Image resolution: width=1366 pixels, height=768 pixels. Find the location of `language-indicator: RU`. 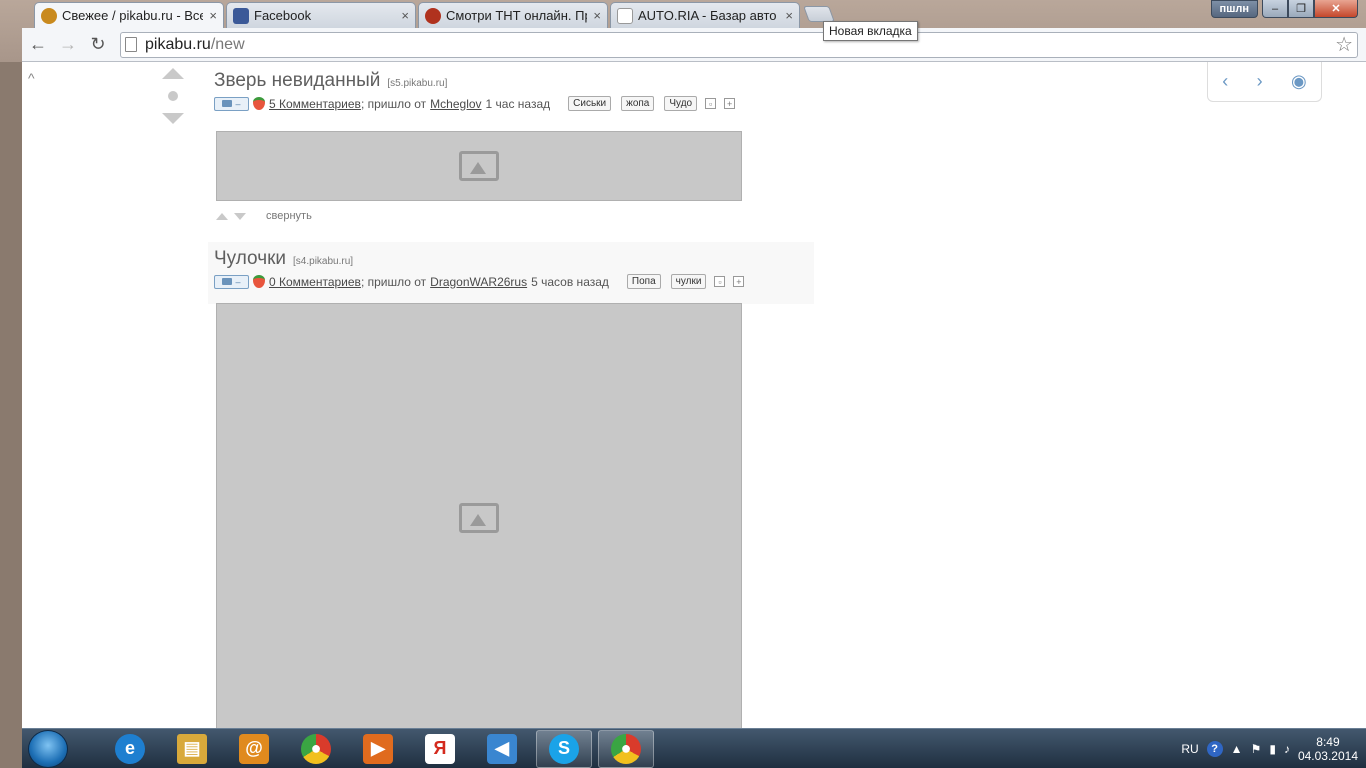

language-indicator: RU is located at coordinates (1189, 749).